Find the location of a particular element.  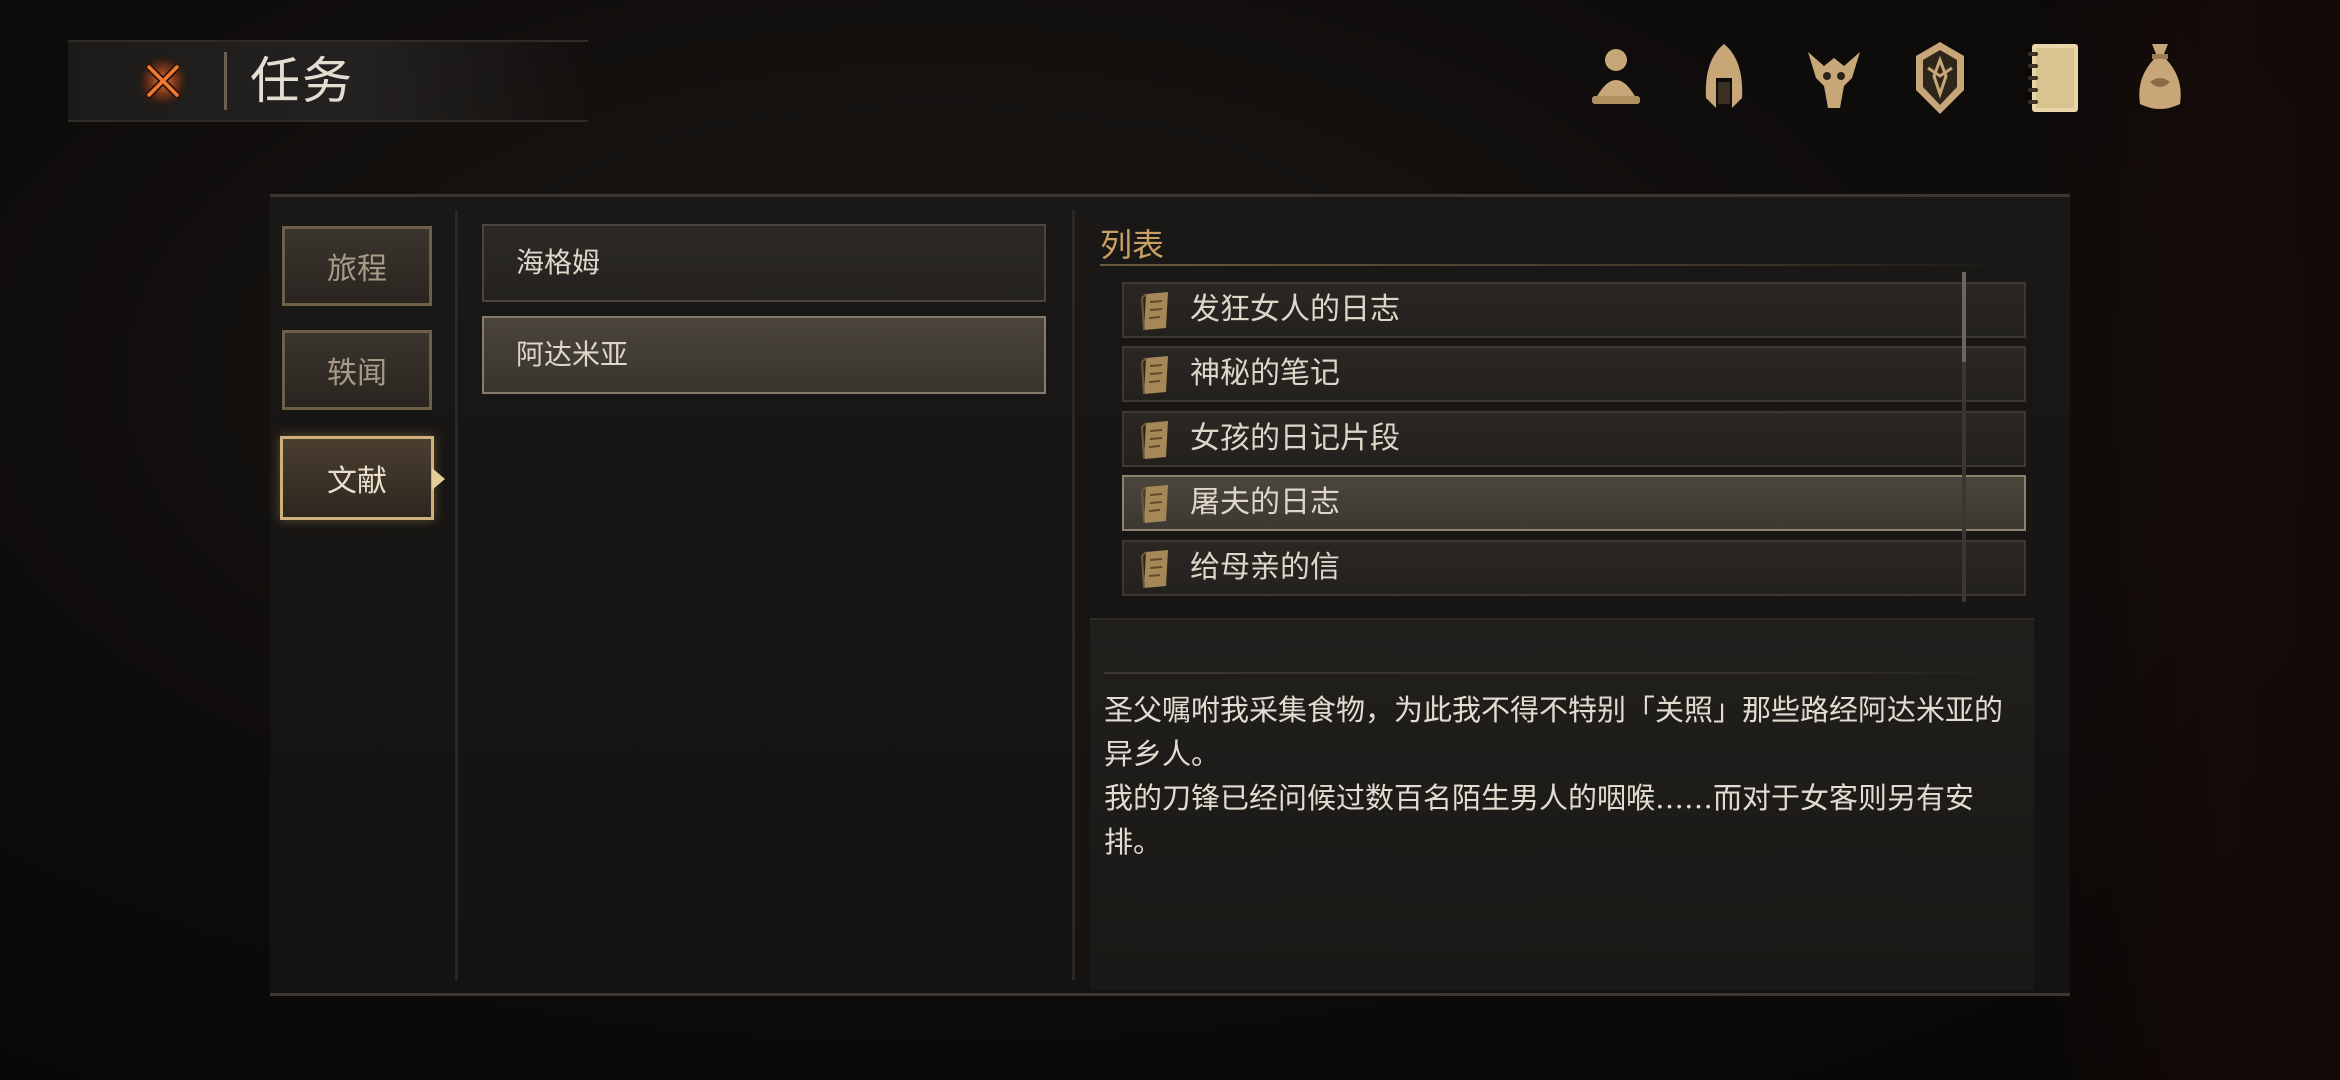

category-anecdotes-button: 轶闻 is located at coordinates (357, 370).